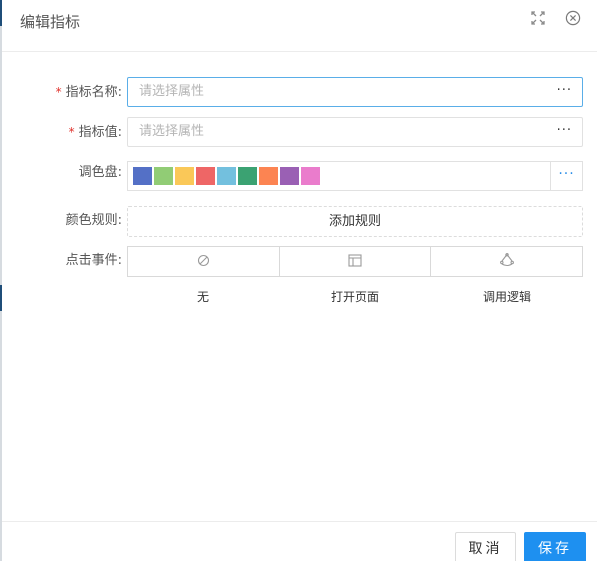 Image resolution: width=597 pixels, height=561 pixels. I want to click on color-palette: ···, so click(355, 176).